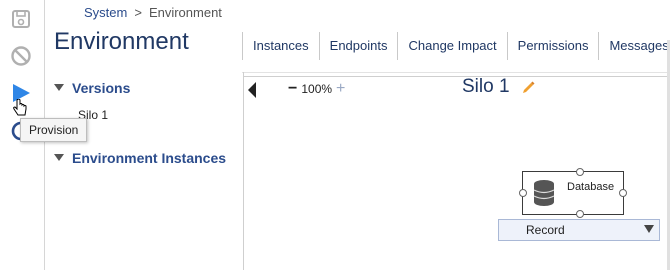 This screenshot has width=670, height=270. What do you see at coordinates (580, 172) in the screenshot?
I see `node-port-top` at bounding box center [580, 172].